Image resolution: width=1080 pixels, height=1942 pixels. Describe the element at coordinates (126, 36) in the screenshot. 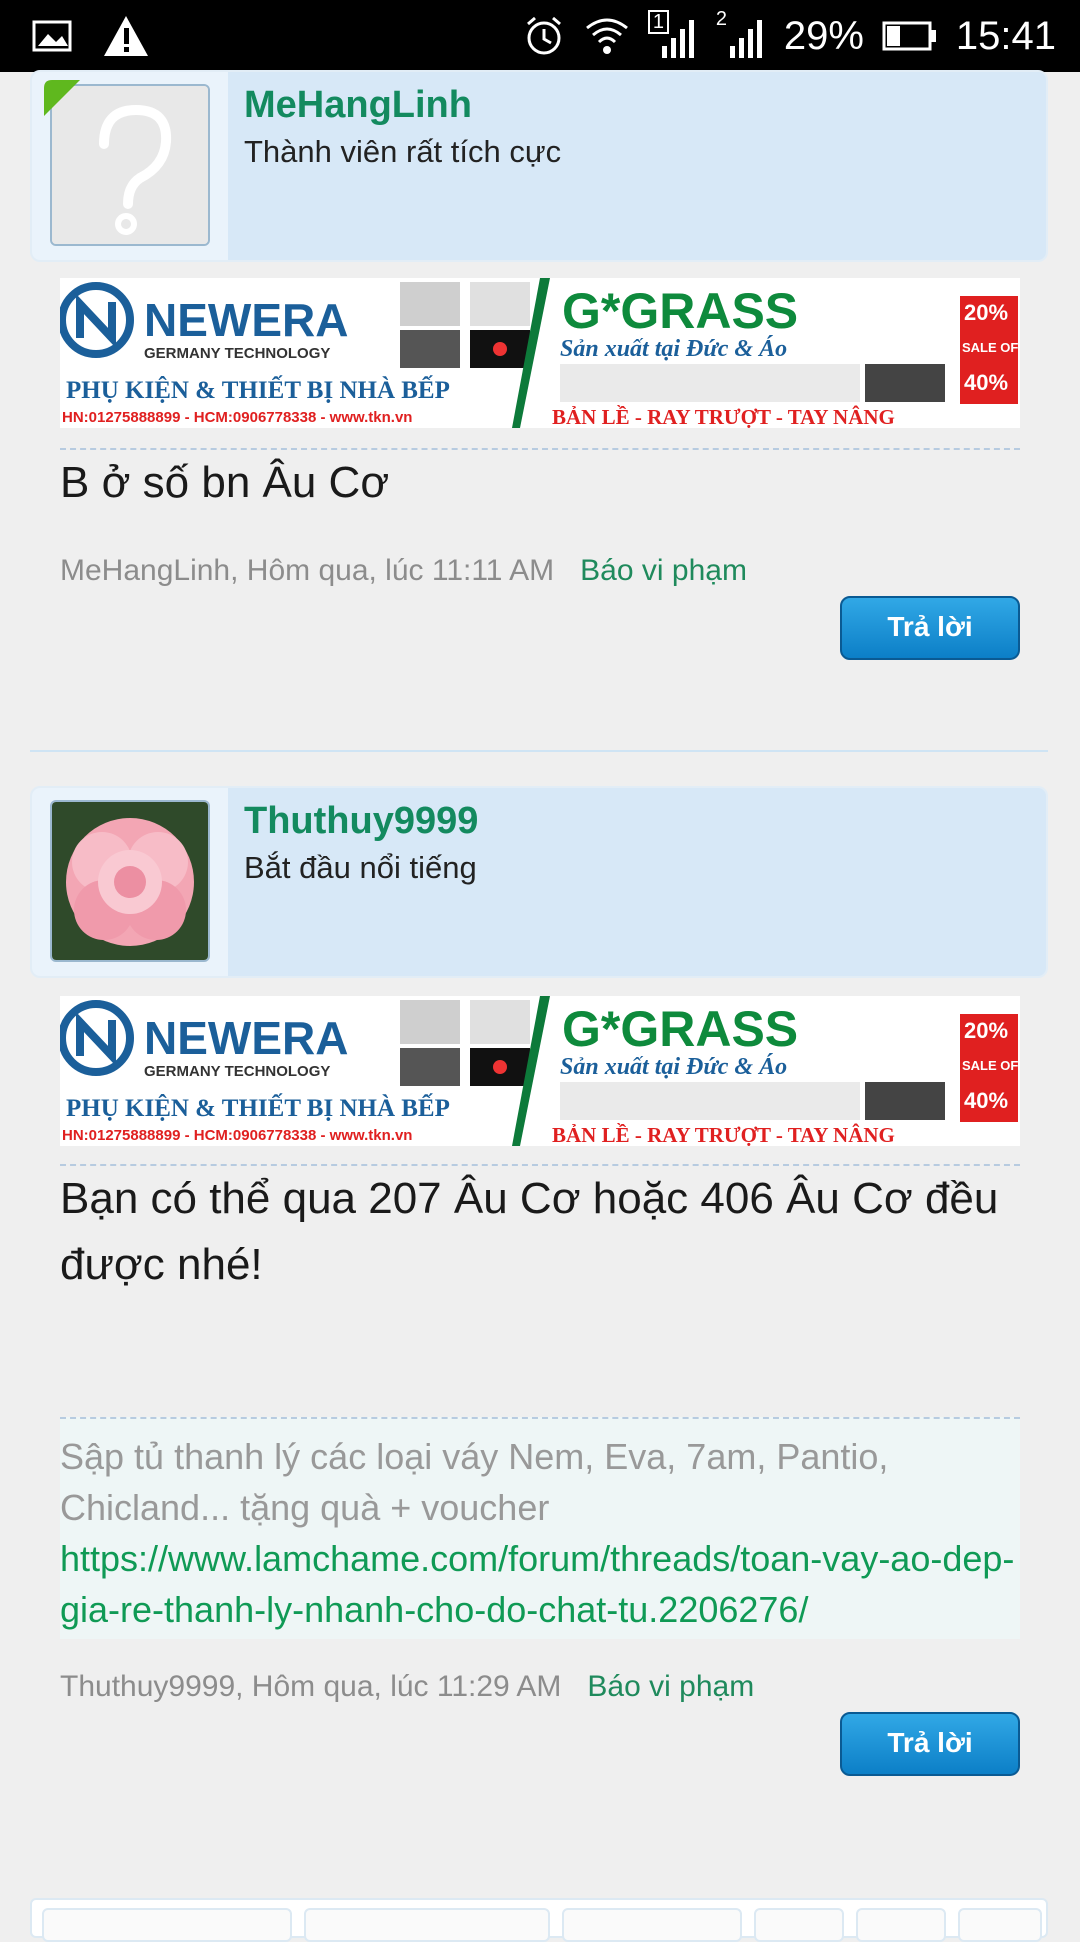

I see `warning-icon` at that location.